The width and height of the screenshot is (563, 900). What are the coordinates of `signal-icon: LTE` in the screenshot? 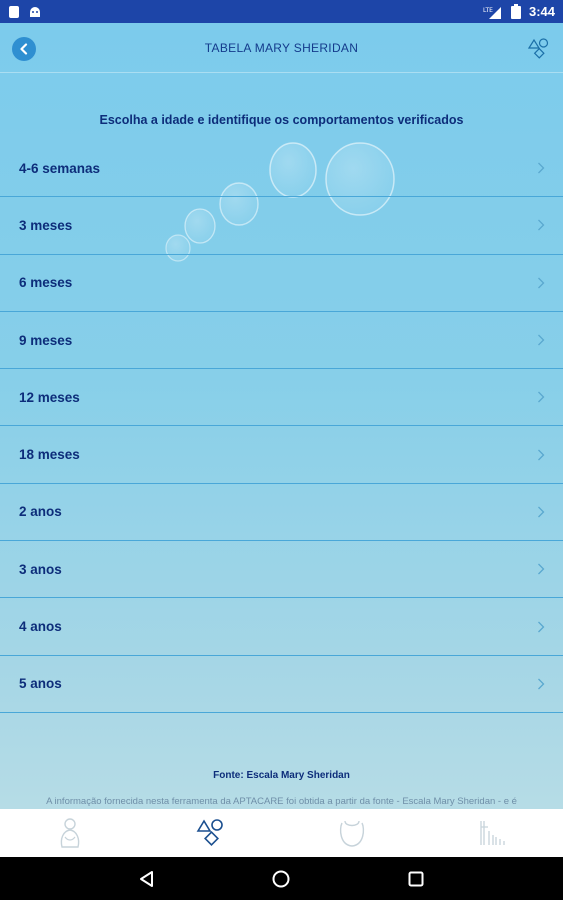 It's located at (492, 12).